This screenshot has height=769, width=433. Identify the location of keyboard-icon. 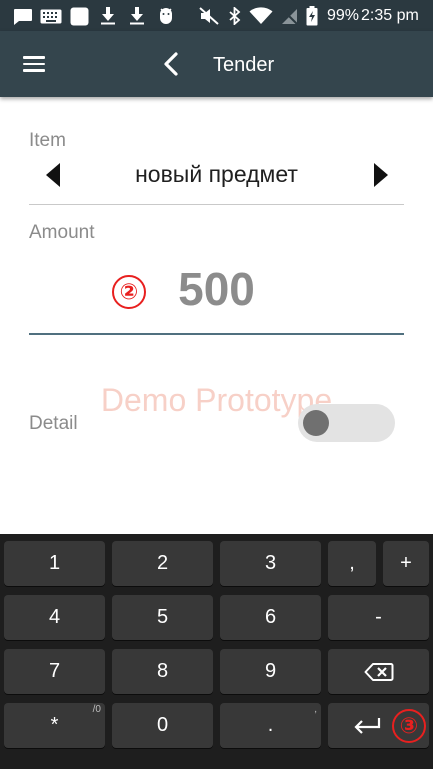
(51, 16).